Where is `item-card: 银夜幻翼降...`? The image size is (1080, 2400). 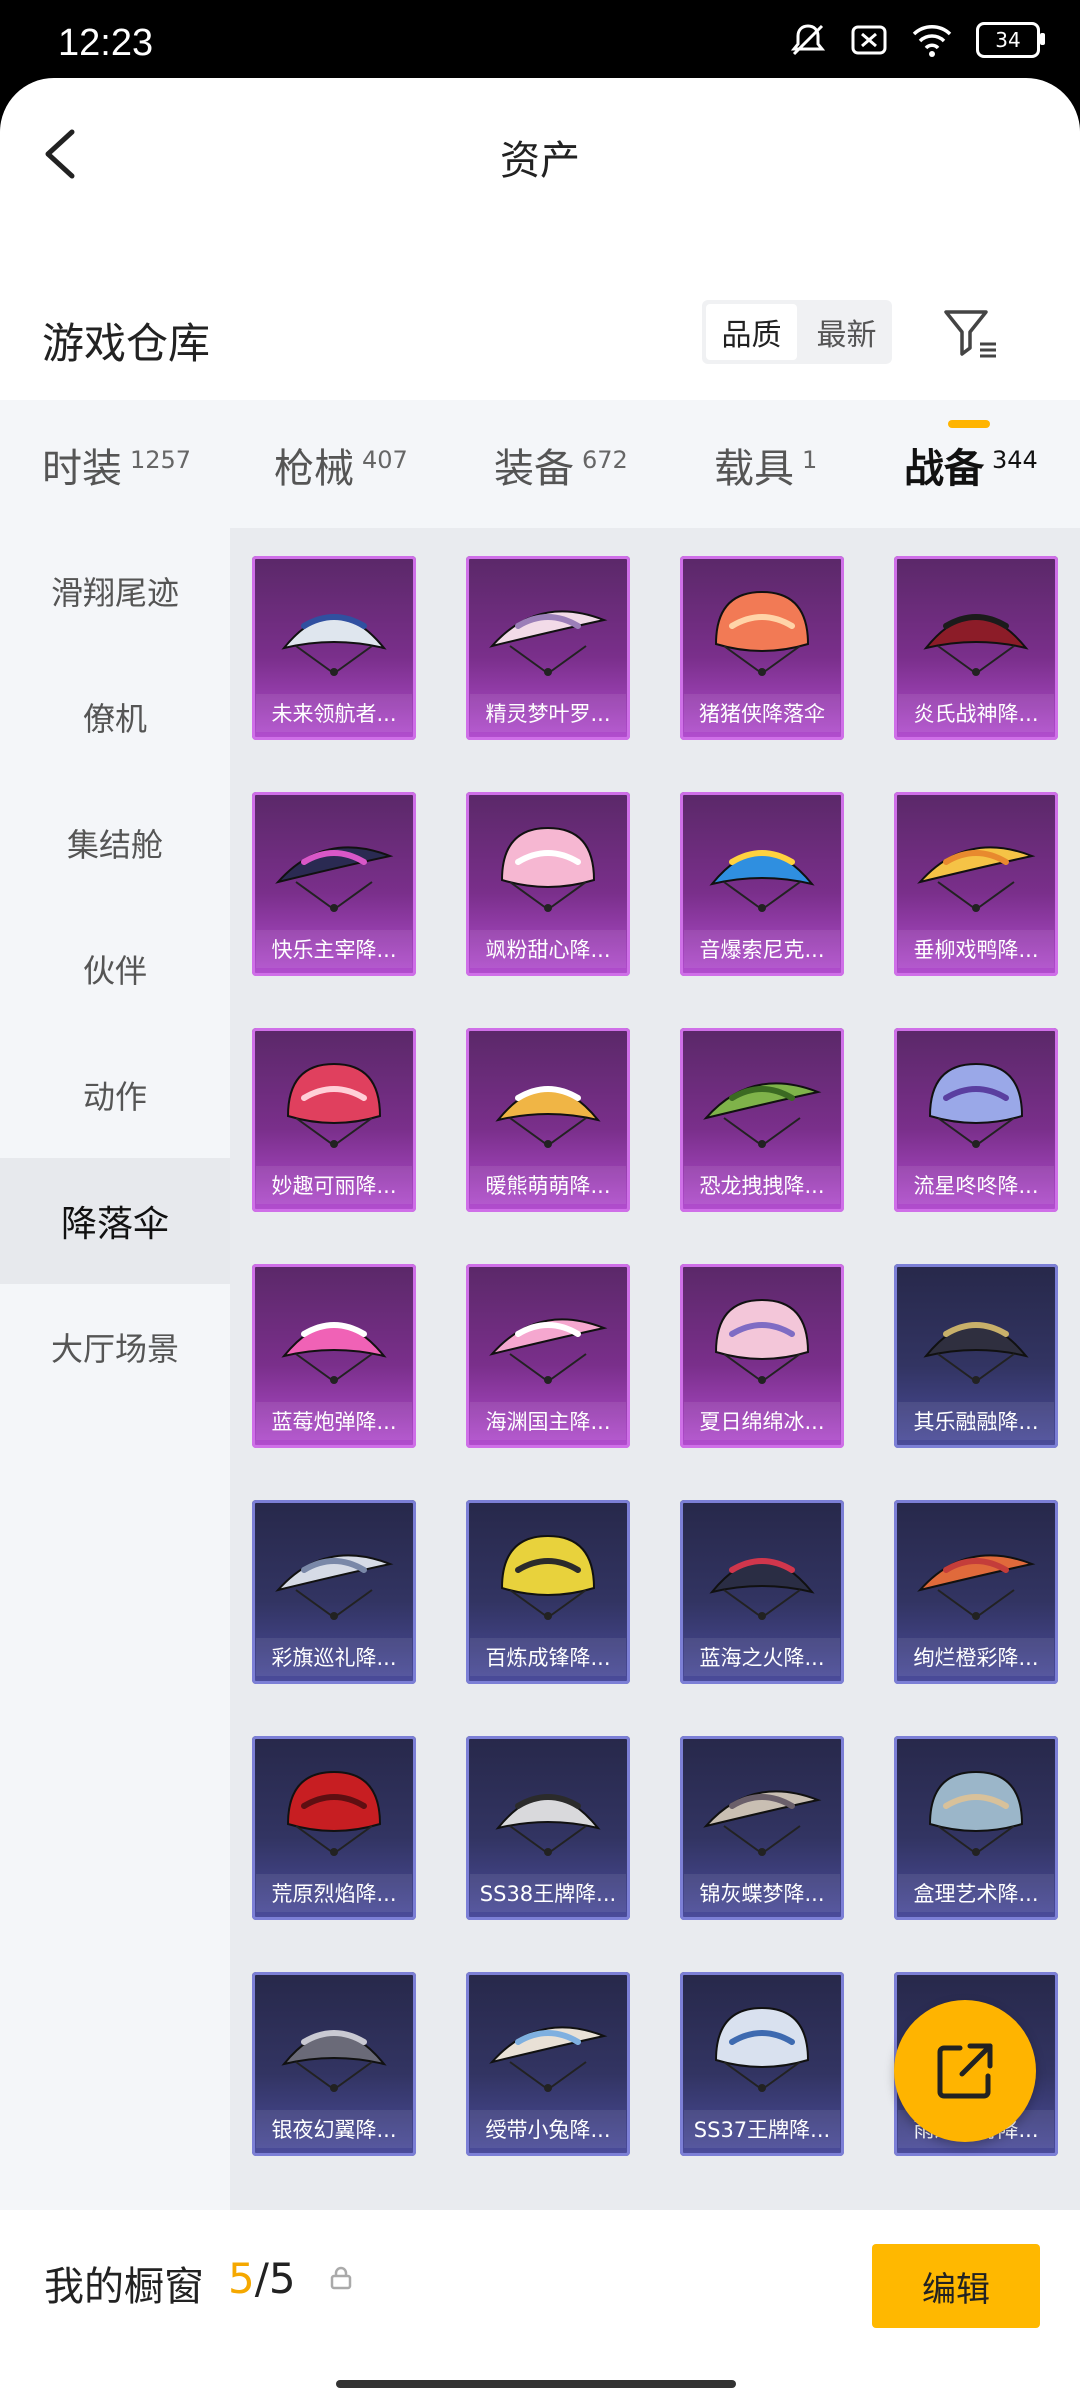 item-card: 银夜幻翼降... is located at coordinates (334, 2064).